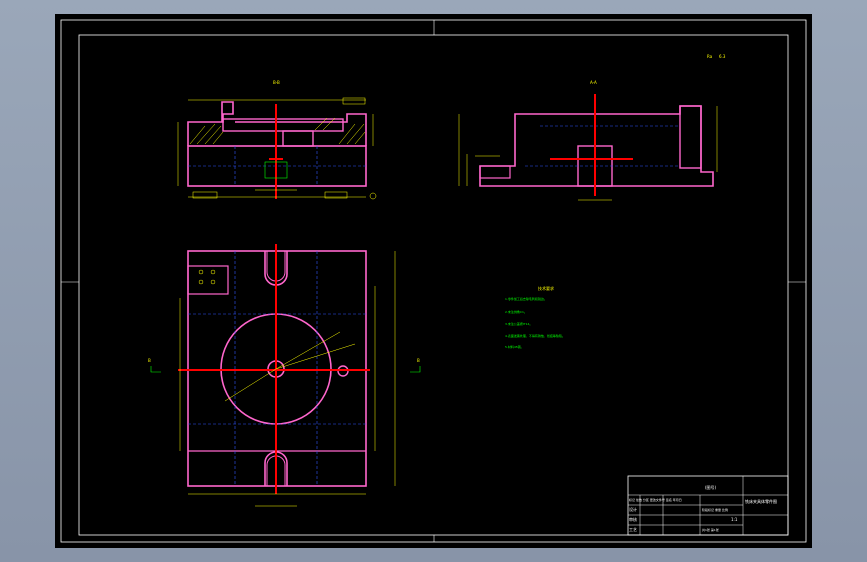 Image resolution: width=867 pixels, height=562 pixels. What do you see at coordinates (711, 487) in the screenshot?
I see `title-block-code: (图号)` at bounding box center [711, 487].